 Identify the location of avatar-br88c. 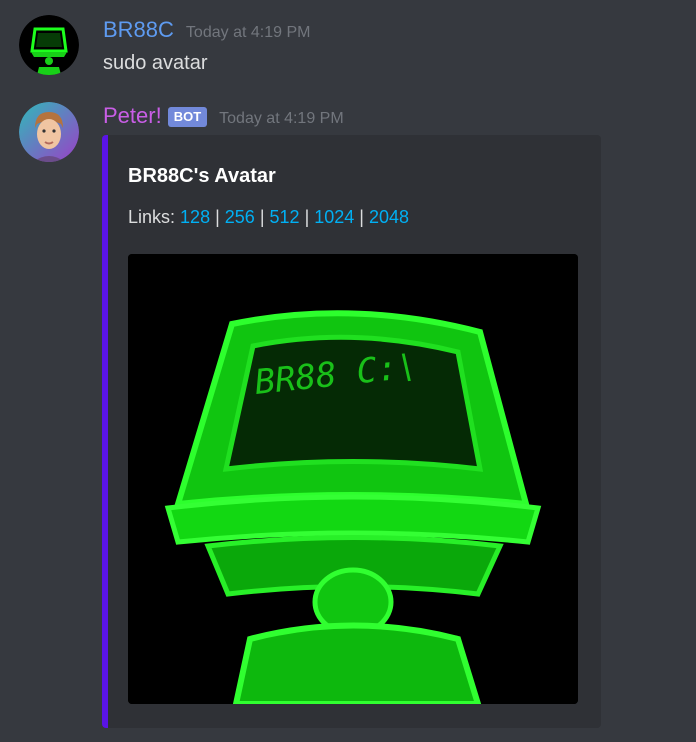
(49, 45).